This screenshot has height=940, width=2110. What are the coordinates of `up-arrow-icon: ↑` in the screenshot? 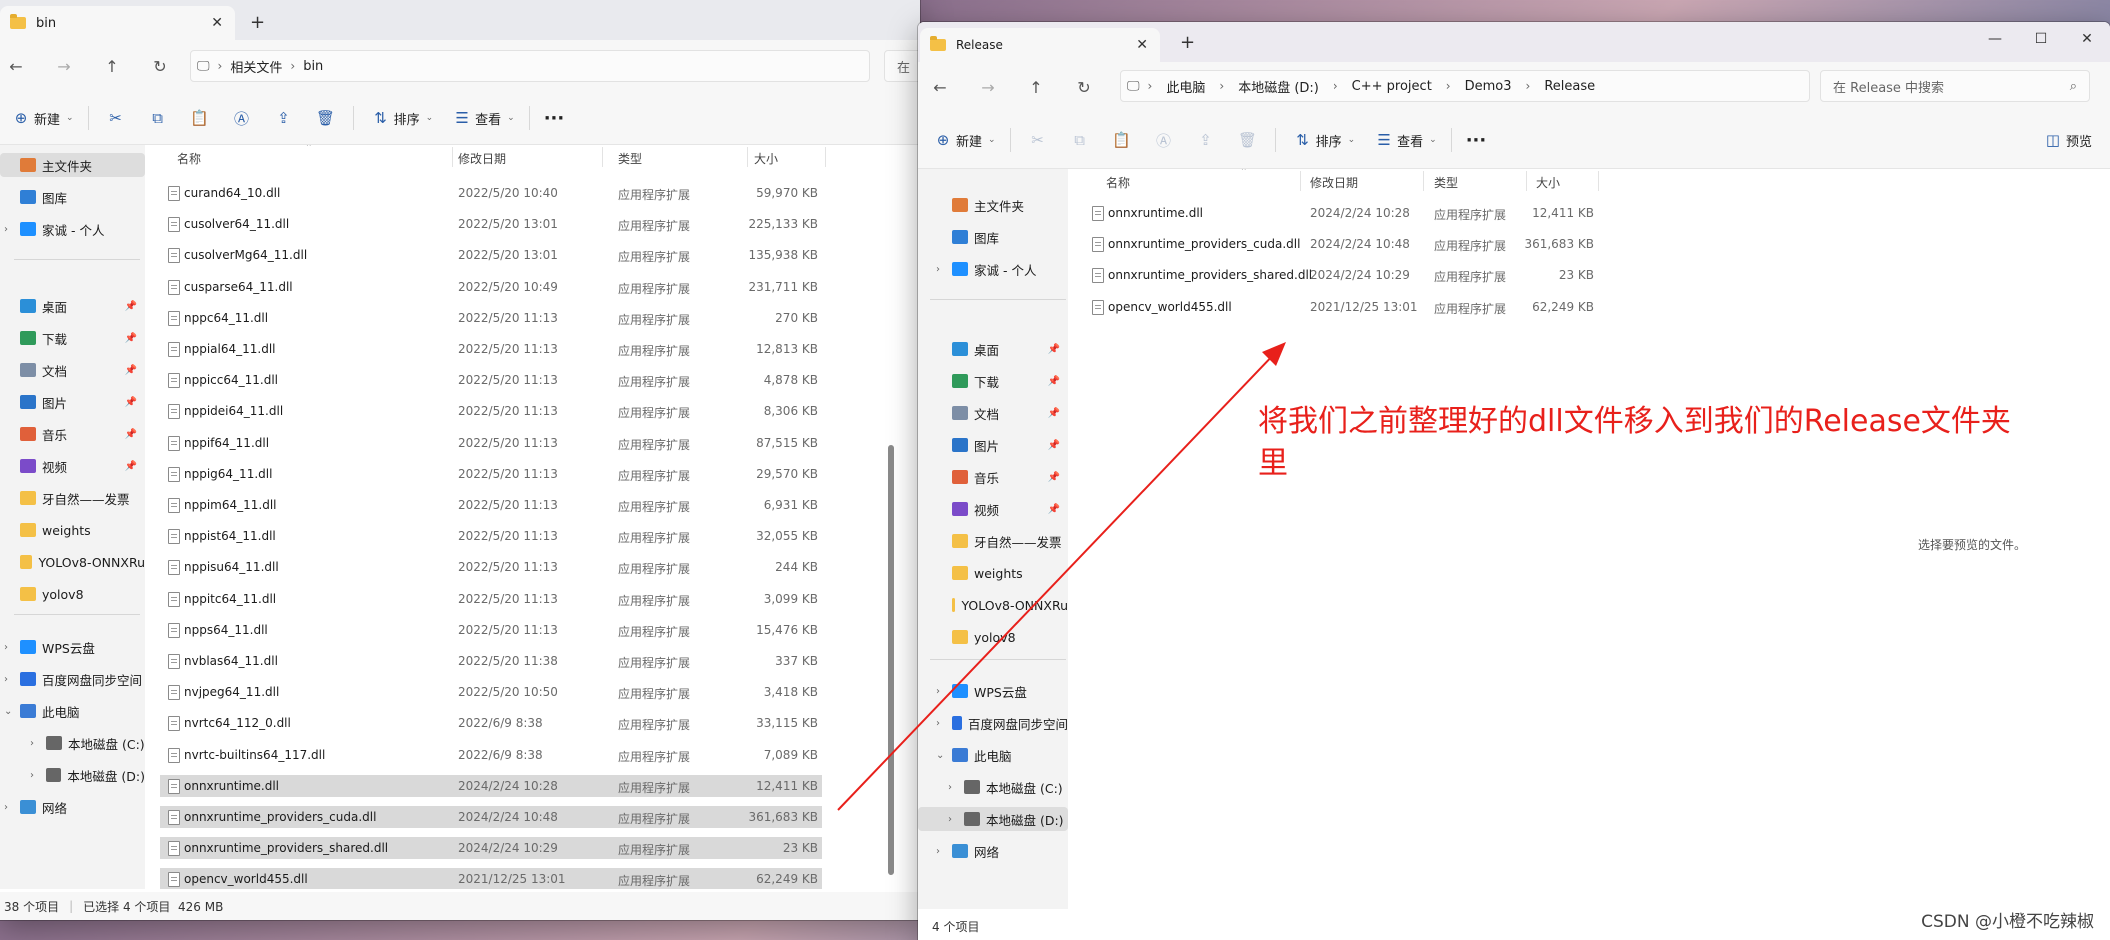 It's located at (1036, 87).